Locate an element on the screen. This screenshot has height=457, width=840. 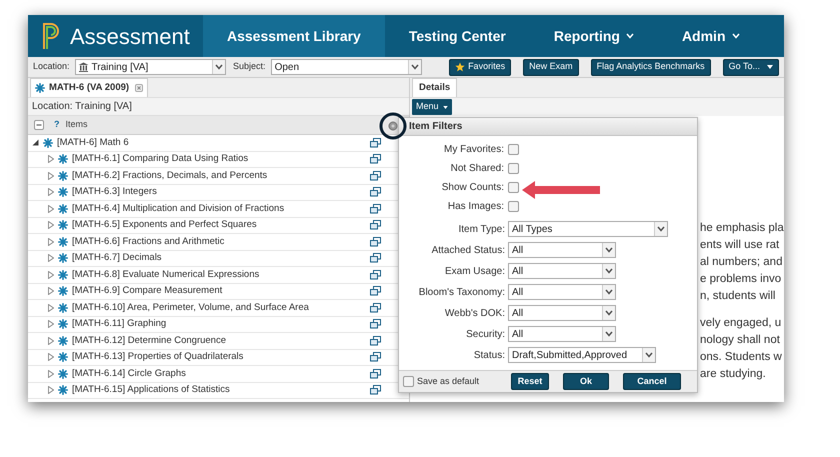
collapse-triangle-icon is located at coordinates (35, 142).